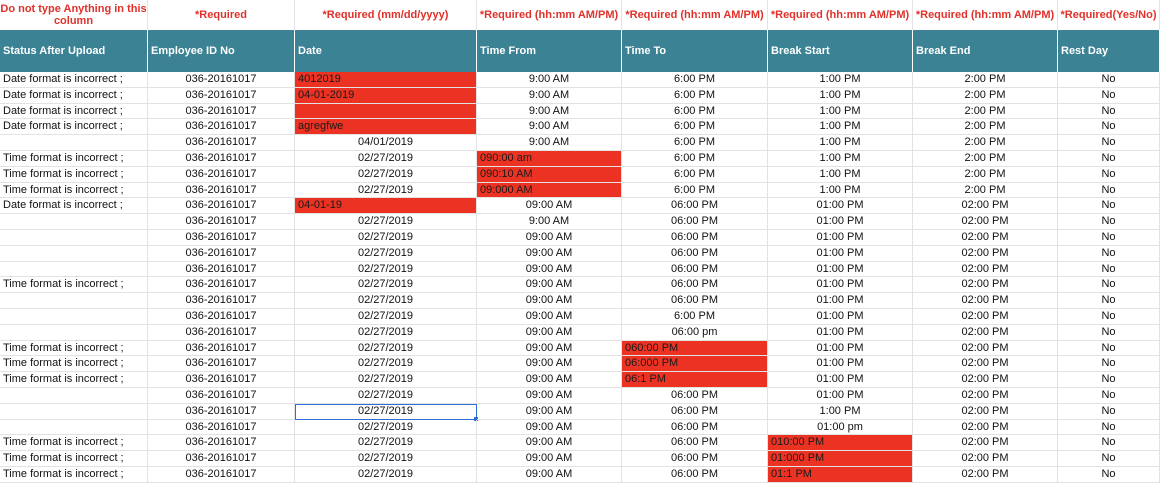 The width and height of the screenshot is (1160, 493). Describe the element at coordinates (386, 15) in the screenshot. I see `requirement-date: *Required (mm/dd/yyyy)` at that location.